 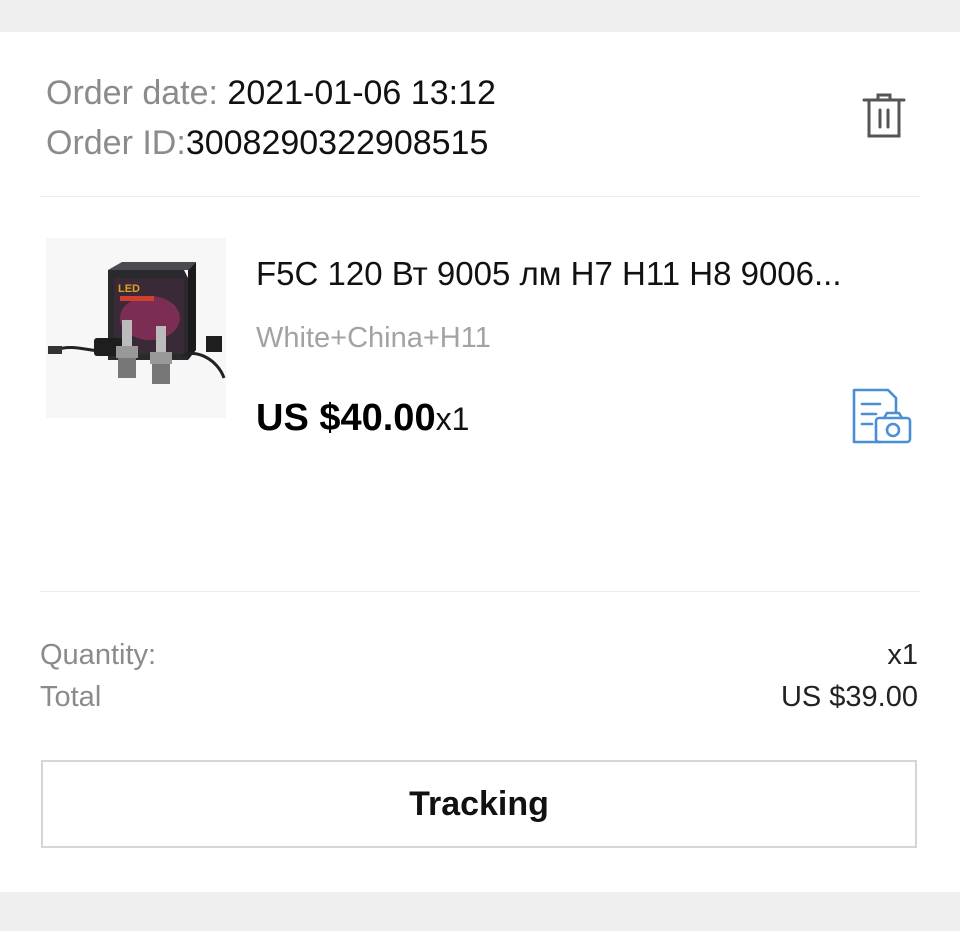 I want to click on photo-review-icon, so click(x=882, y=417).